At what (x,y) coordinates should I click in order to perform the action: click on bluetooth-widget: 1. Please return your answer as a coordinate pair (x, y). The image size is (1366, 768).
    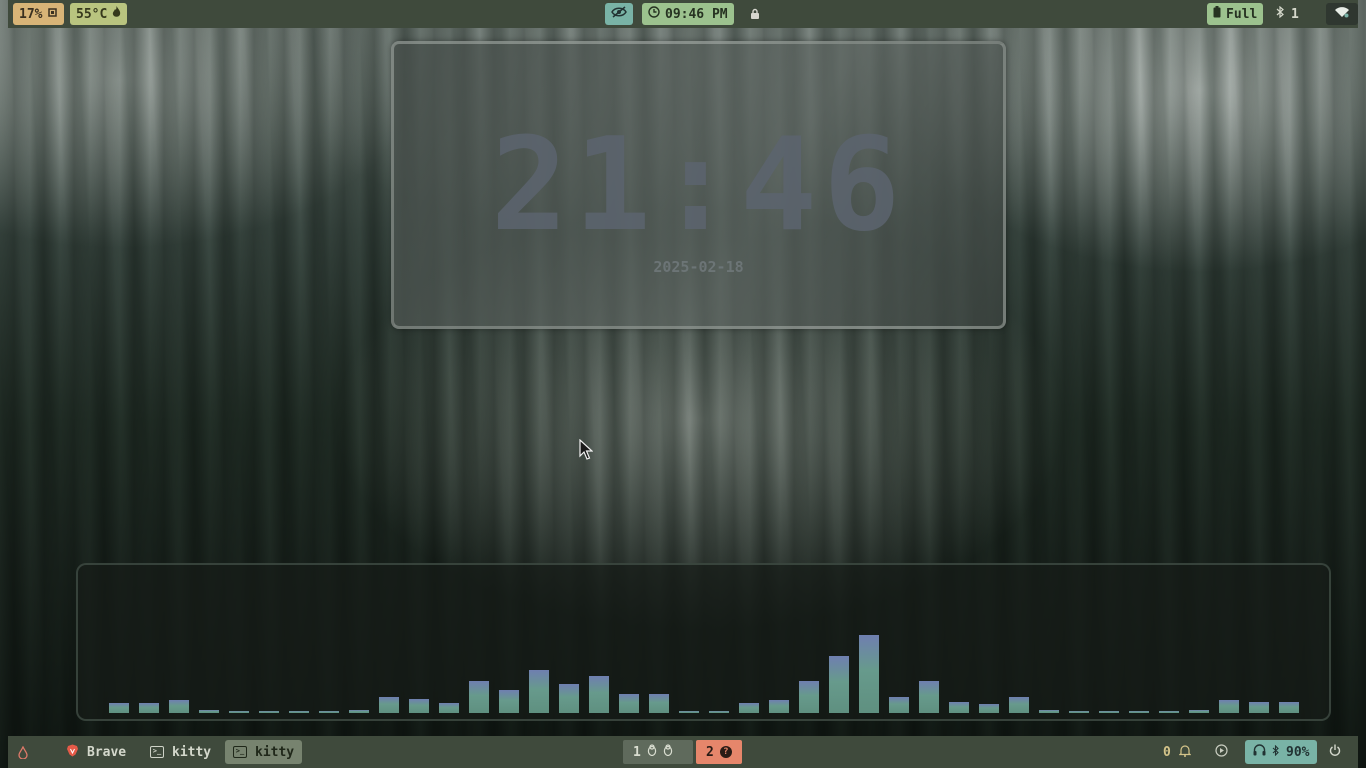
    Looking at the image, I should click on (1287, 14).